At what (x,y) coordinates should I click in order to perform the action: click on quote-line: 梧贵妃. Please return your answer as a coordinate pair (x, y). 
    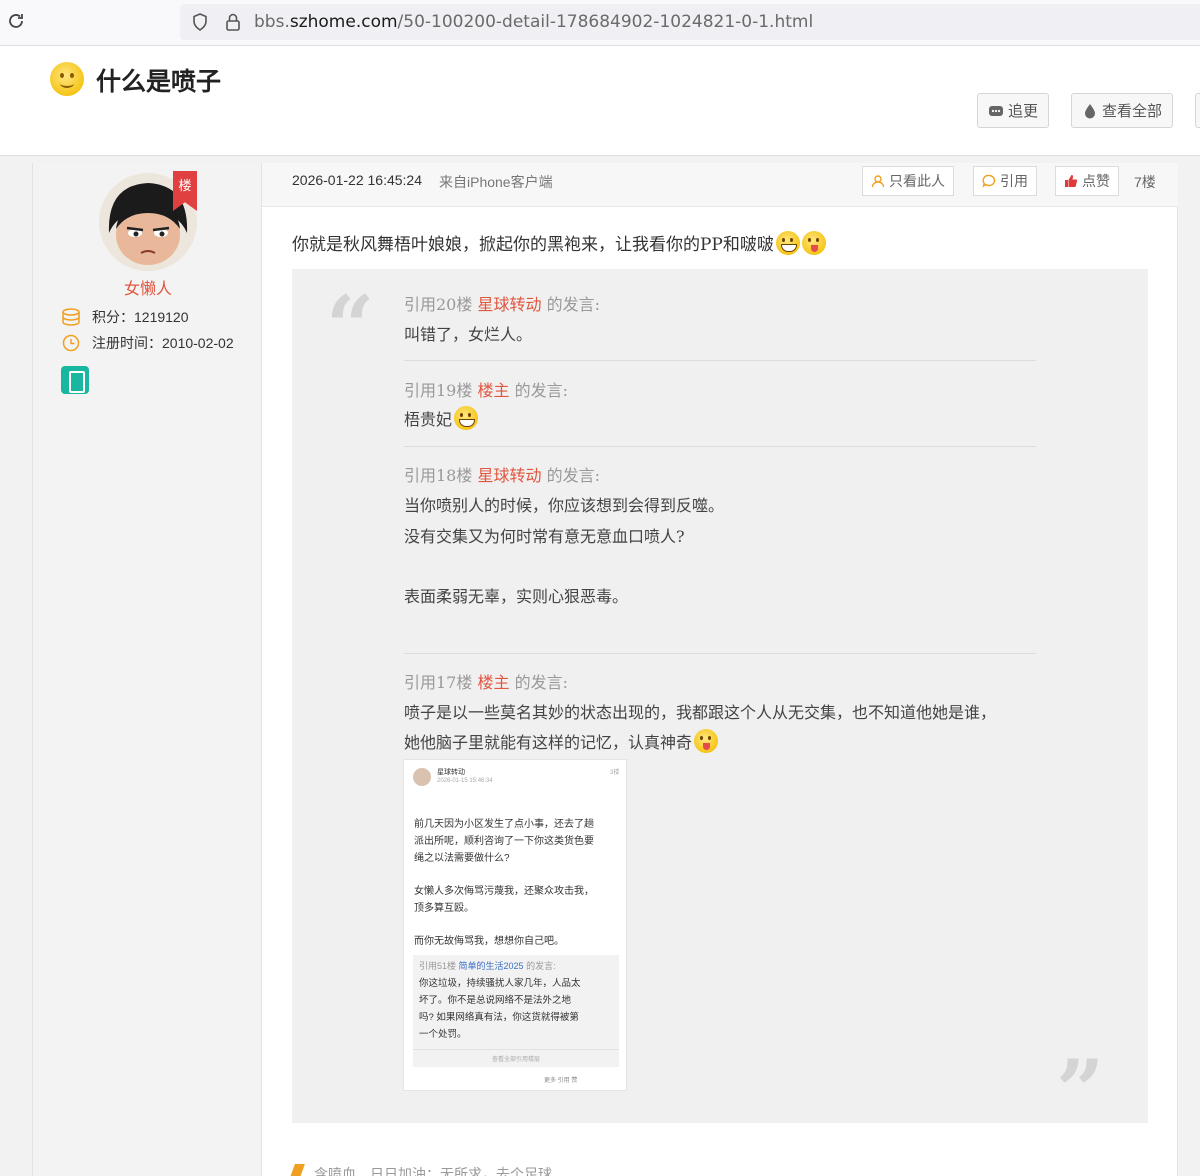
    Looking at the image, I should click on (441, 418).